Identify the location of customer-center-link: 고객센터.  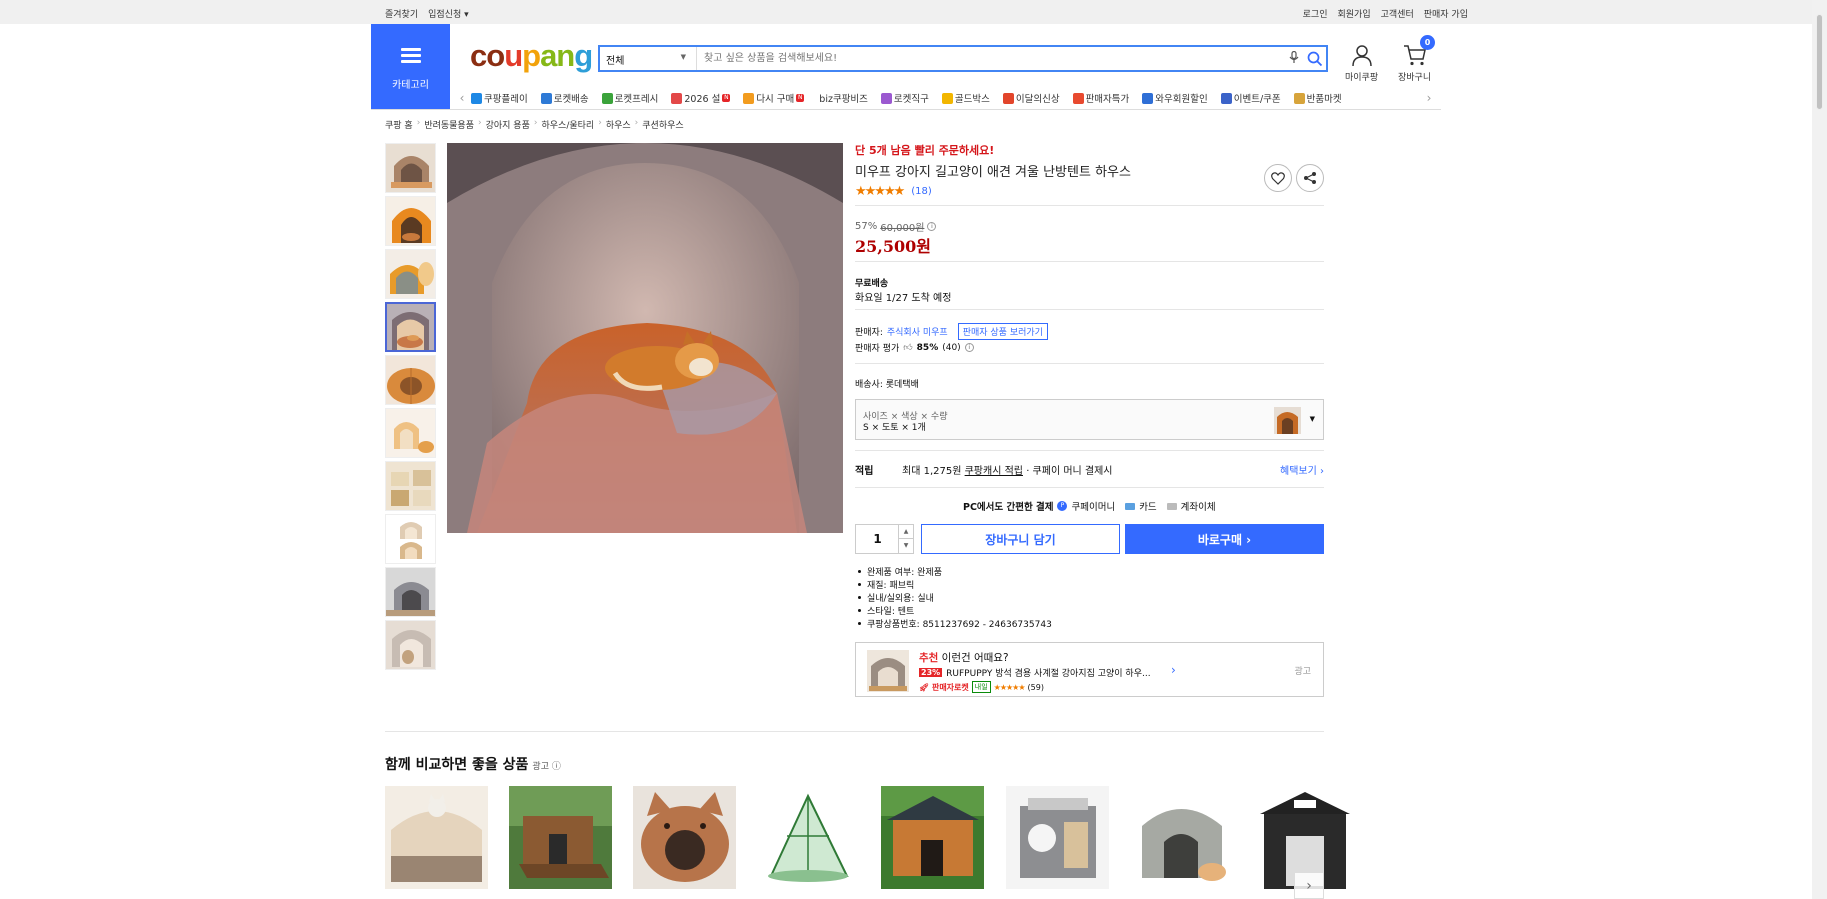
(1397, 13).